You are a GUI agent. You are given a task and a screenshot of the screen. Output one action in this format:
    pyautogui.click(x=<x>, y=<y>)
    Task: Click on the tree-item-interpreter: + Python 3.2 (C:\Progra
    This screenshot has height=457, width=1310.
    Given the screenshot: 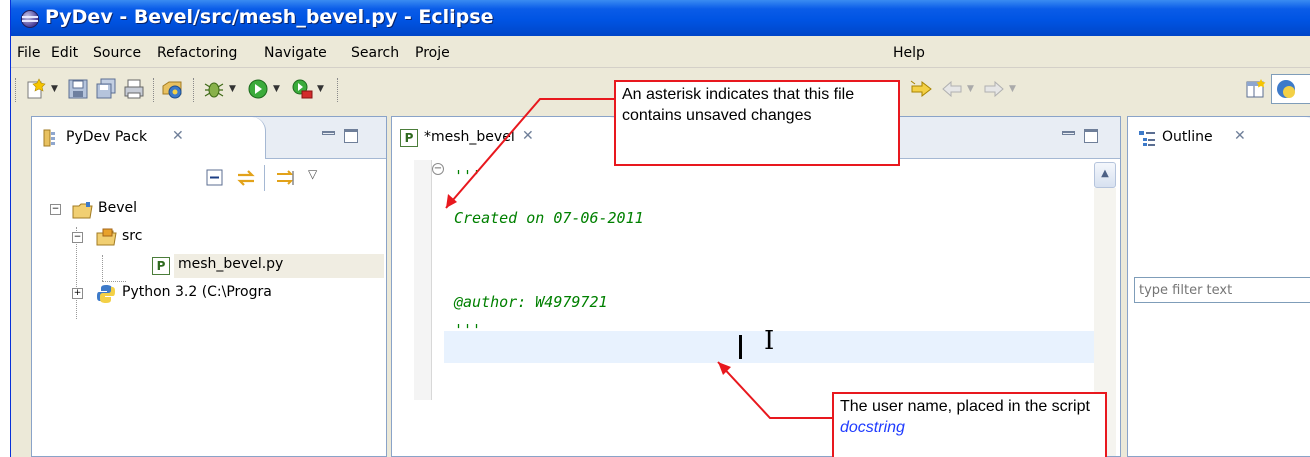 What is the action you would take?
    pyautogui.click(x=209, y=294)
    